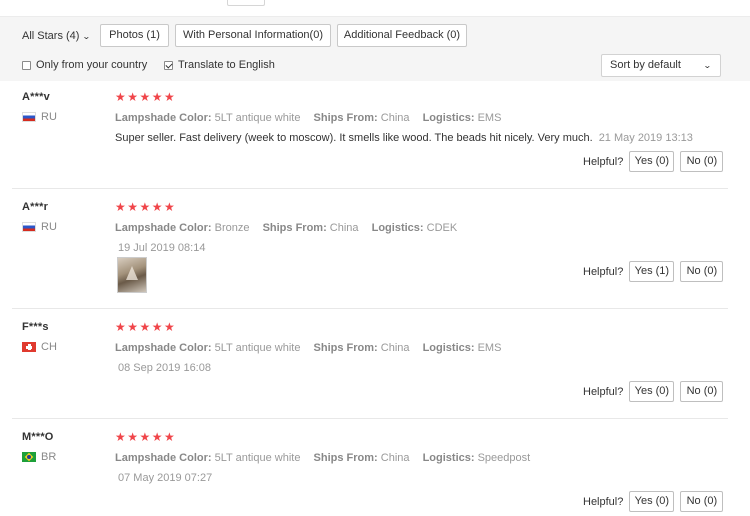  I want to click on review-date: 07 May 2019 07:27, so click(165, 478).